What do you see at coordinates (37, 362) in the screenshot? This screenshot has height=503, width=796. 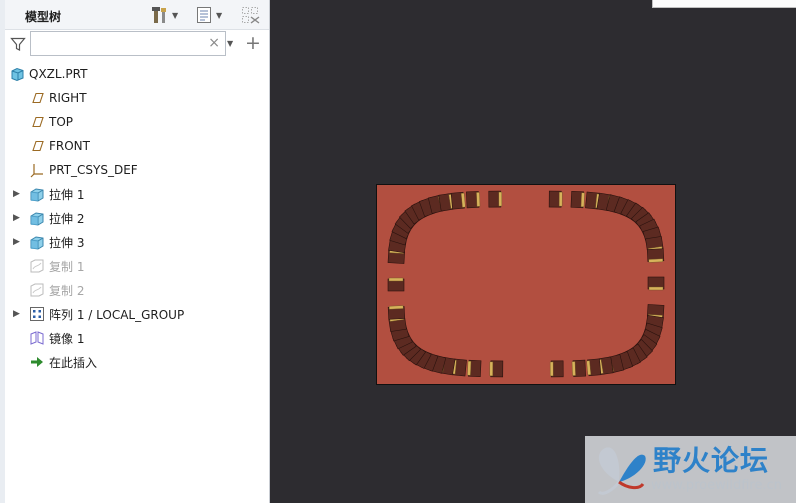 I see `insert-here-icon` at bounding box center [37, 362].